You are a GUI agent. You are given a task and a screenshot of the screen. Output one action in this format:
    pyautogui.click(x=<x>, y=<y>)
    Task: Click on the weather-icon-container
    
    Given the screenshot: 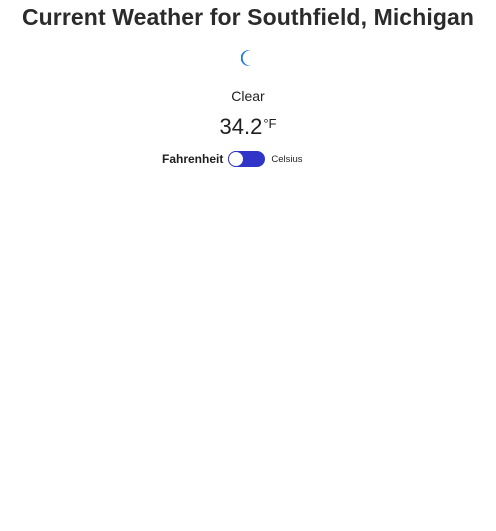 What is the action you would take?
    pyautogui.click(x=248, y=60)
    